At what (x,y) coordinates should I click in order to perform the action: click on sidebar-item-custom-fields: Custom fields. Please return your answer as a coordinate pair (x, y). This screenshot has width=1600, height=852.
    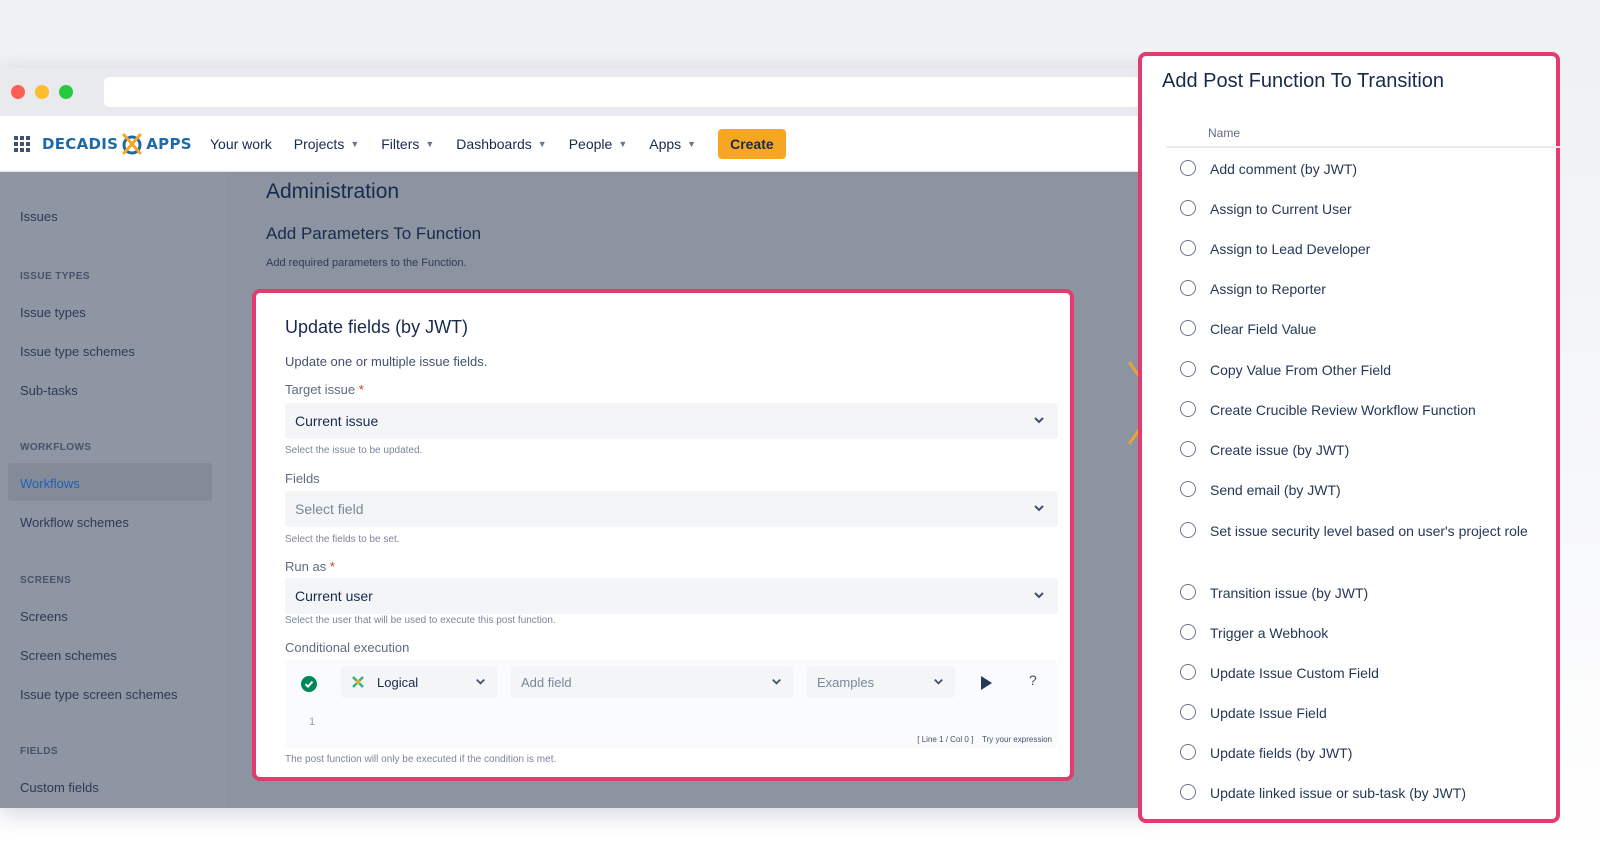
    Looking at the image, I should click on (59, 787).